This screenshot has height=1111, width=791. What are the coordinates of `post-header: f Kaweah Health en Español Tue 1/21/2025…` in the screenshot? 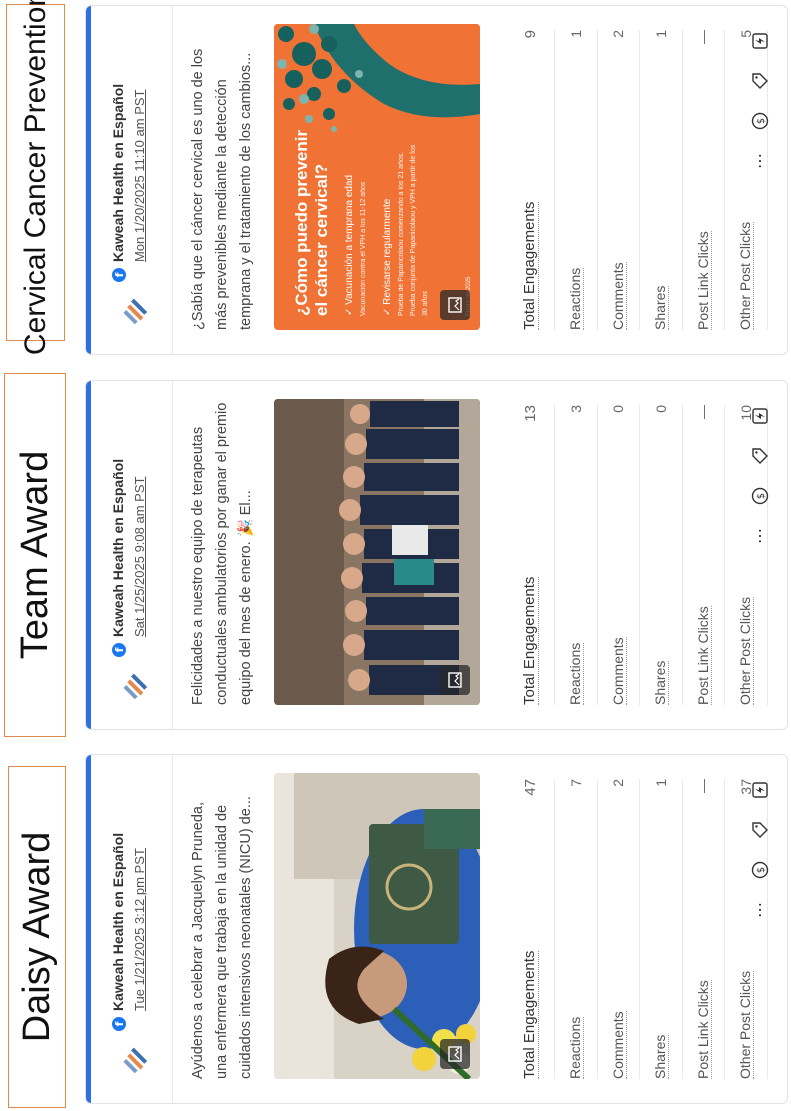 It's located at (133, 925).